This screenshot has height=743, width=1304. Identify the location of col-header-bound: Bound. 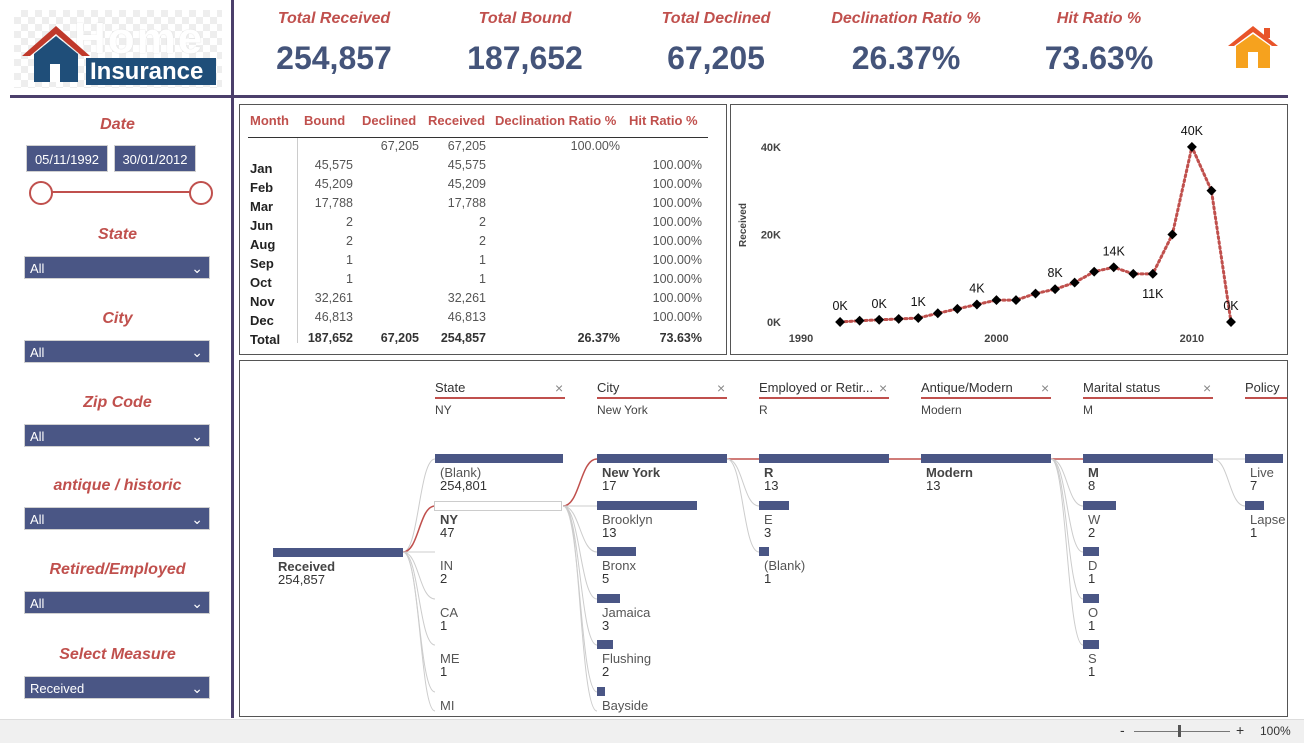
(324, 120).